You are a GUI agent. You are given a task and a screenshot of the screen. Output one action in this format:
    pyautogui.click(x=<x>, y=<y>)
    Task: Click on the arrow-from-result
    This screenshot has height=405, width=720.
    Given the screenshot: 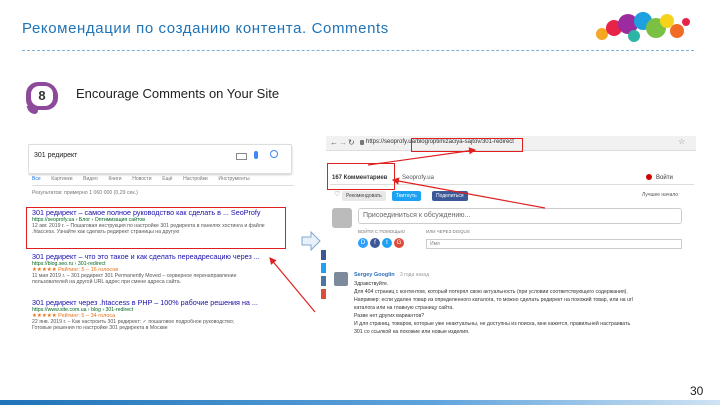 What is the action you would take?
    pyautogui.click(x=292, y=285)
    